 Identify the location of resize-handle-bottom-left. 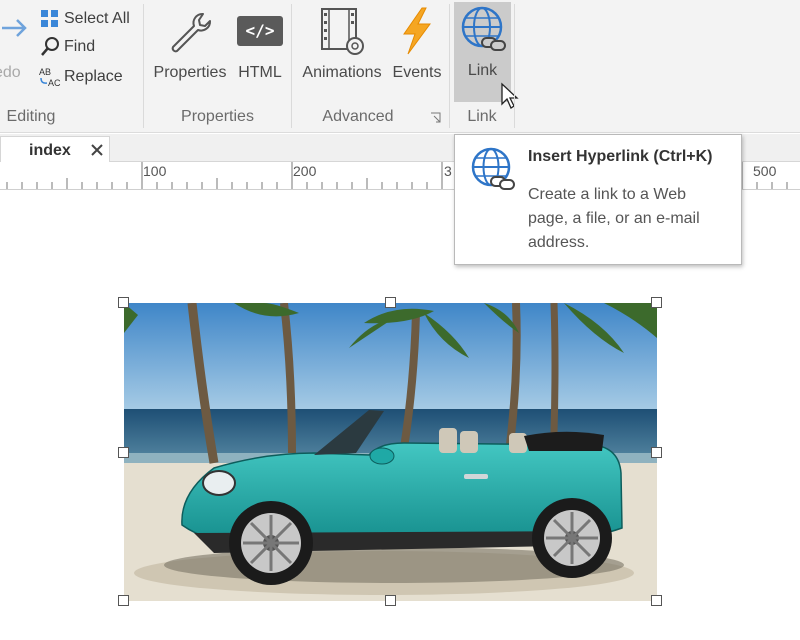
(123, 600).